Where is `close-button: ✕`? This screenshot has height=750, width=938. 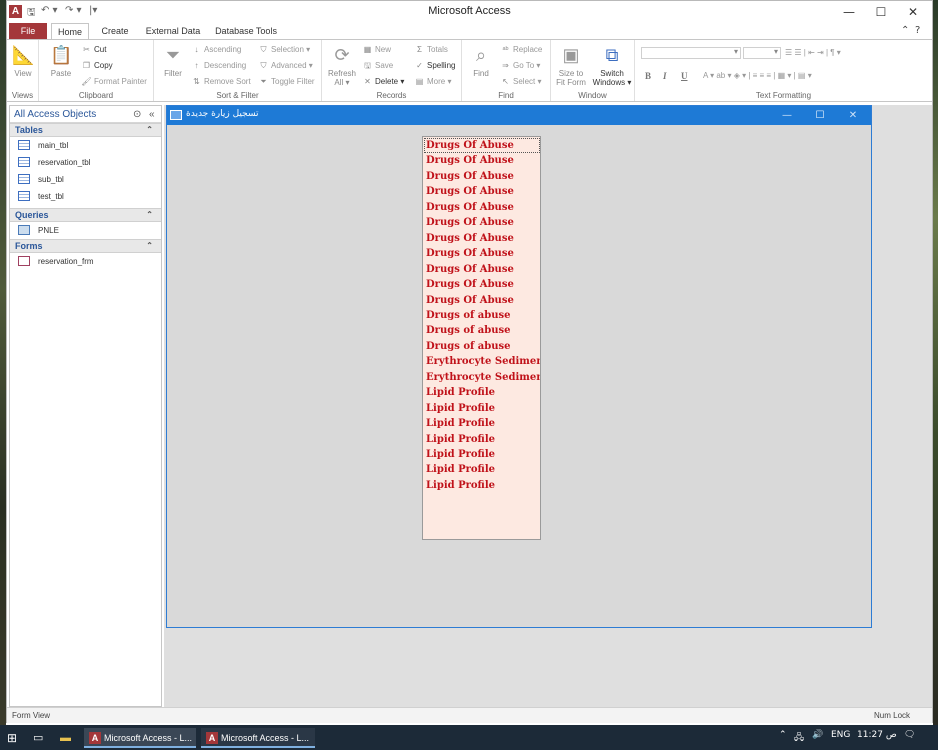
close-button: ✕ is located at coordinates (913, 12).